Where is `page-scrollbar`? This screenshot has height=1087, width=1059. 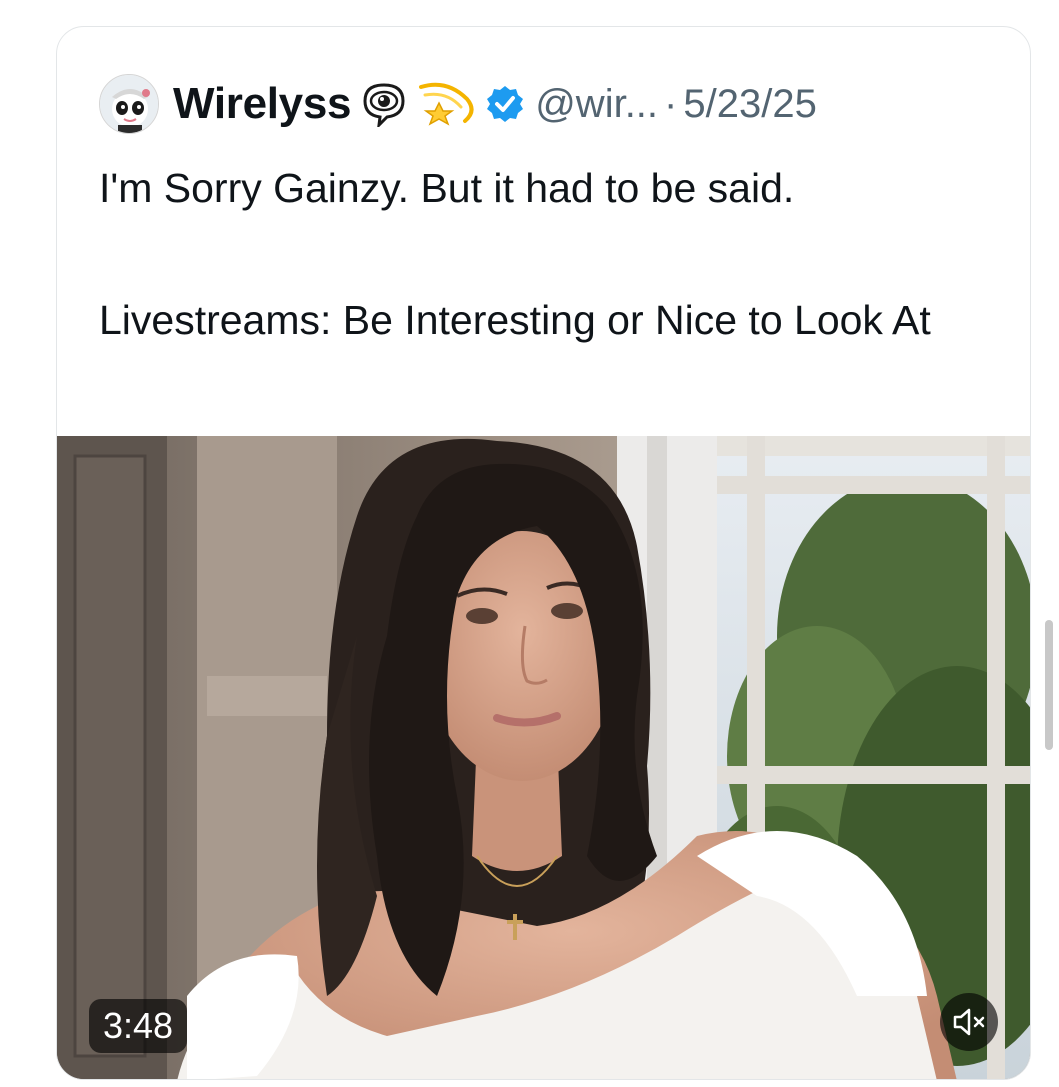 page-scrollbar is located at coordinates (1049, 685).